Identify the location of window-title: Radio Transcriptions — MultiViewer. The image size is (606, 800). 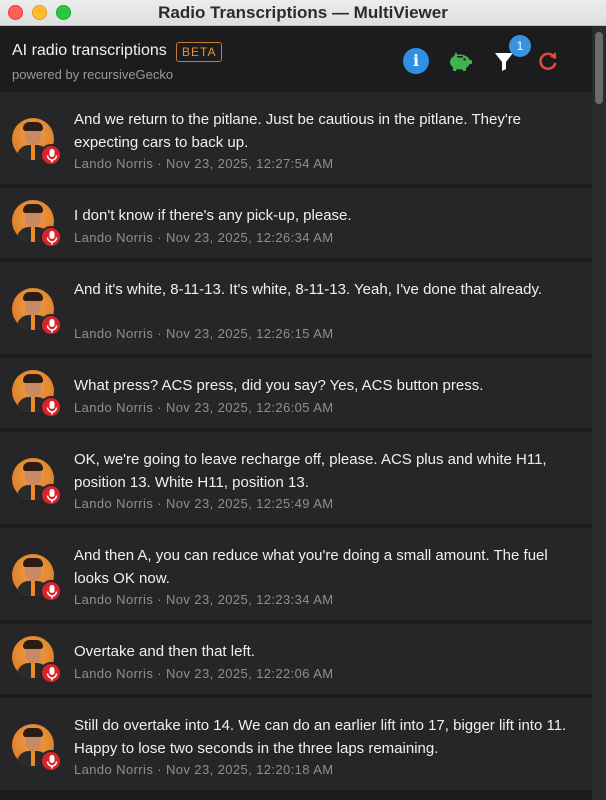
(303, 12).